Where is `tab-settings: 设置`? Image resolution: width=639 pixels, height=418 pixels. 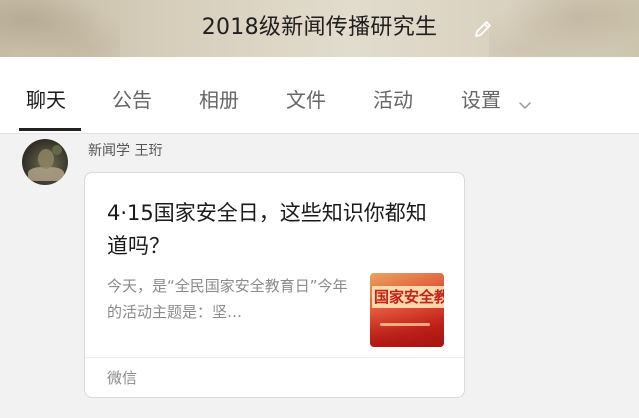
tab-settings: 设置 is located at coordinates (481, 100).